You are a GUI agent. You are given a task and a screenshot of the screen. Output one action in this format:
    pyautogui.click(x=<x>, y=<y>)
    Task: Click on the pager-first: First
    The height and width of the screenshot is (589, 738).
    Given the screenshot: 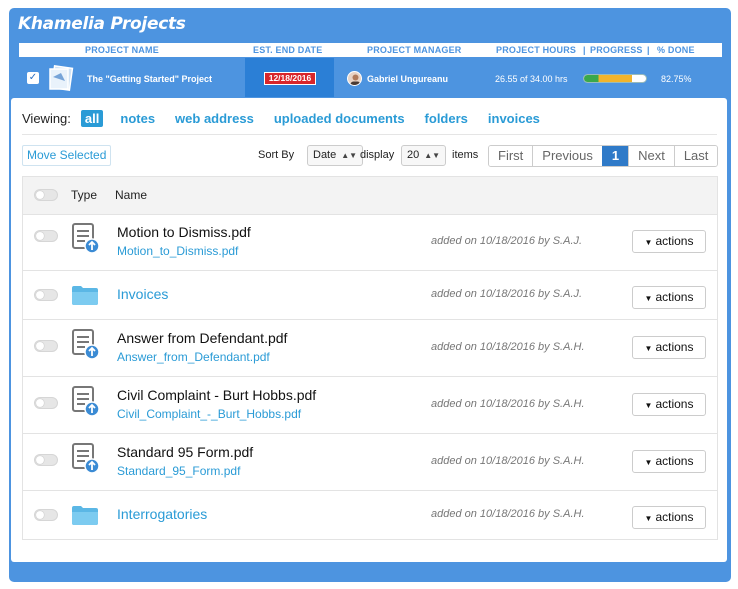 What is the action you would take?
    pyautogui.click(x=511, y=156)
    